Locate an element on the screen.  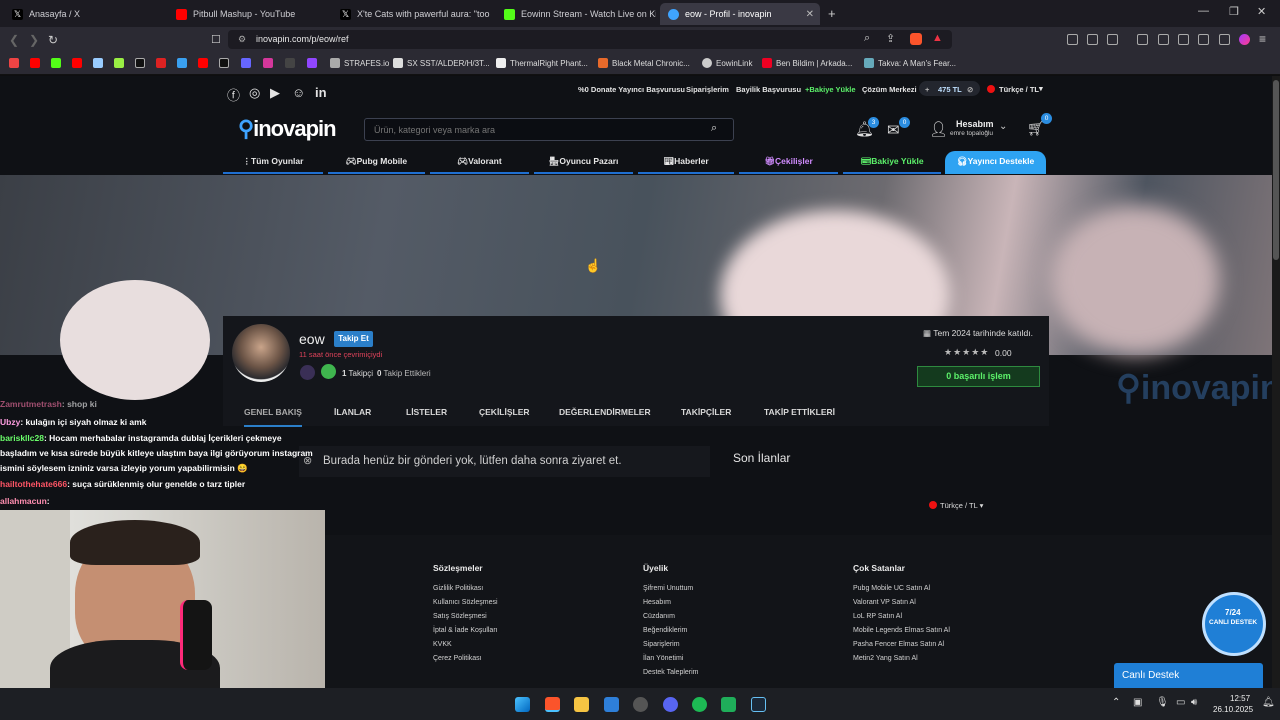
minimize-button: — is located at coordinates (1203, 11).